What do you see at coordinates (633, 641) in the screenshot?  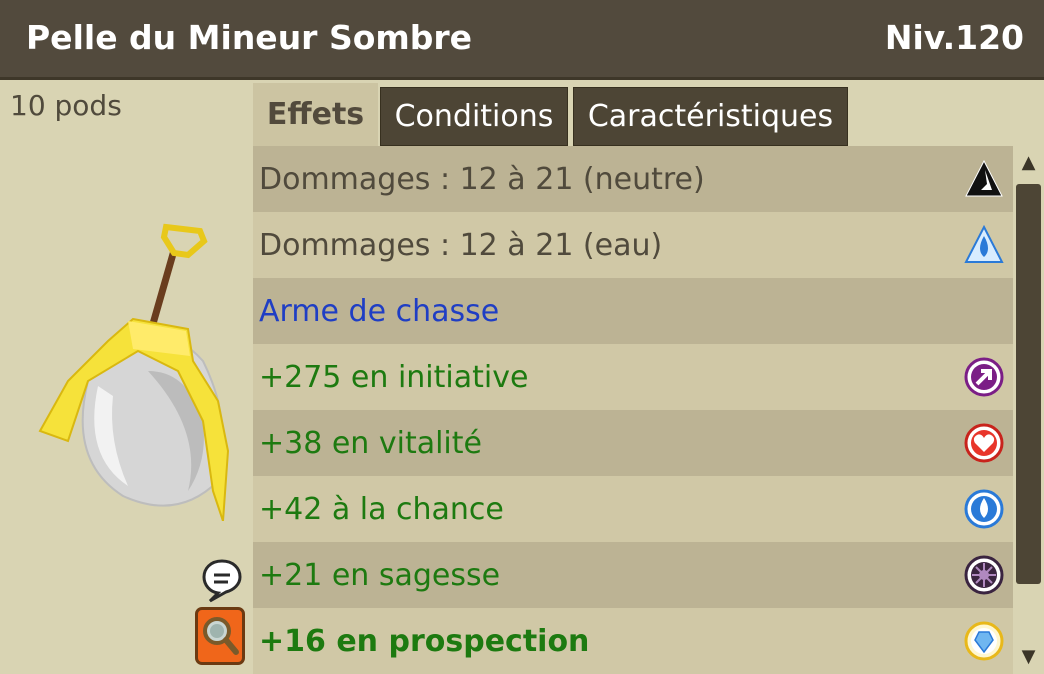 I see `effect-row-prospection: +16 en prospection` at bounding box center [633, 641].